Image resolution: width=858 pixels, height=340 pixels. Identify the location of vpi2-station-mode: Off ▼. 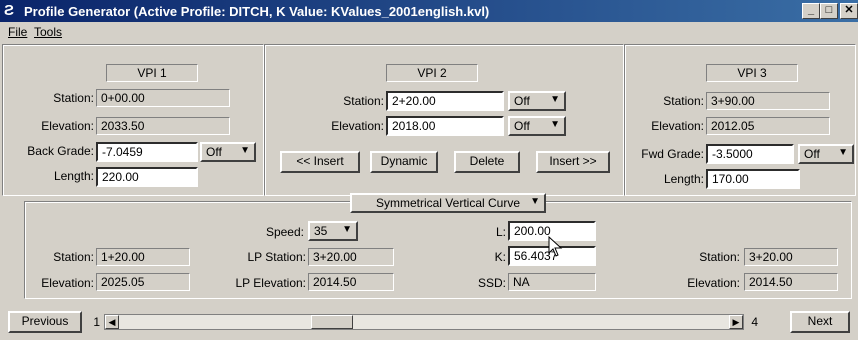
(537, 101).